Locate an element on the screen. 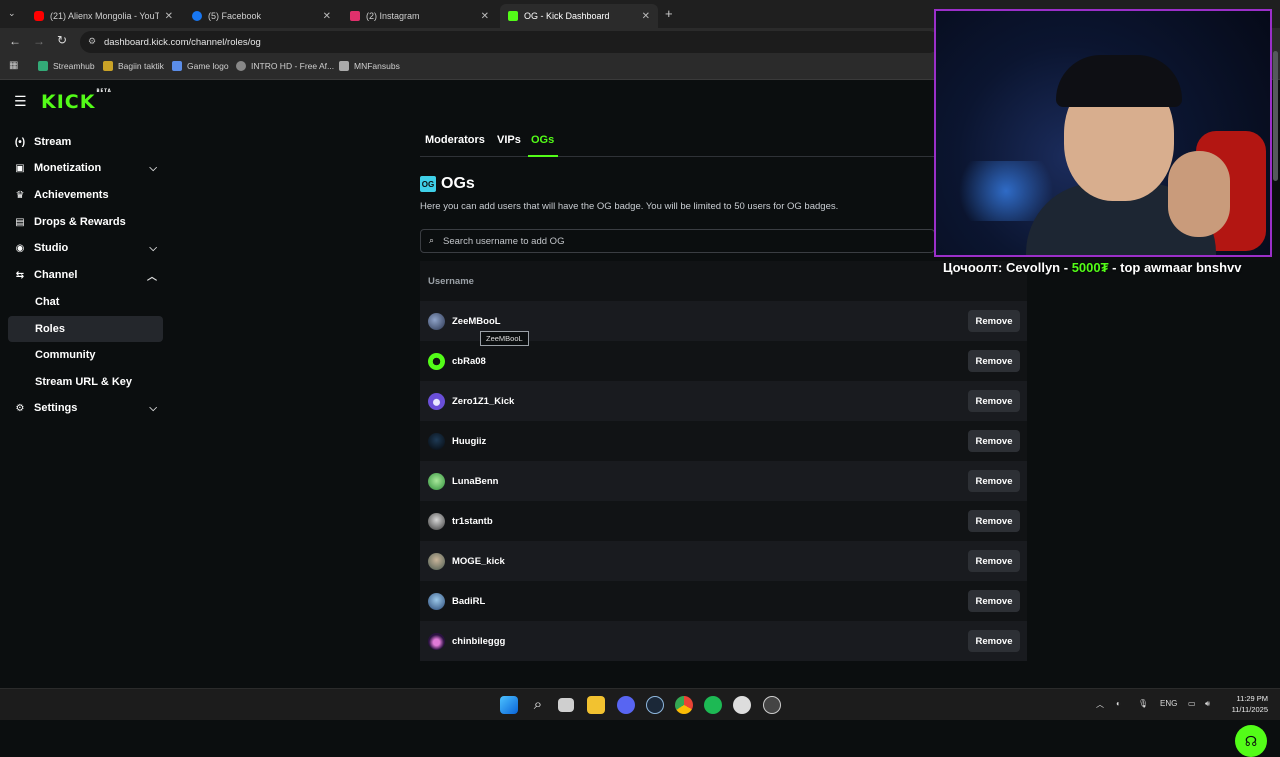  studio-icon: ◉ is located at coordinates (20, 248).